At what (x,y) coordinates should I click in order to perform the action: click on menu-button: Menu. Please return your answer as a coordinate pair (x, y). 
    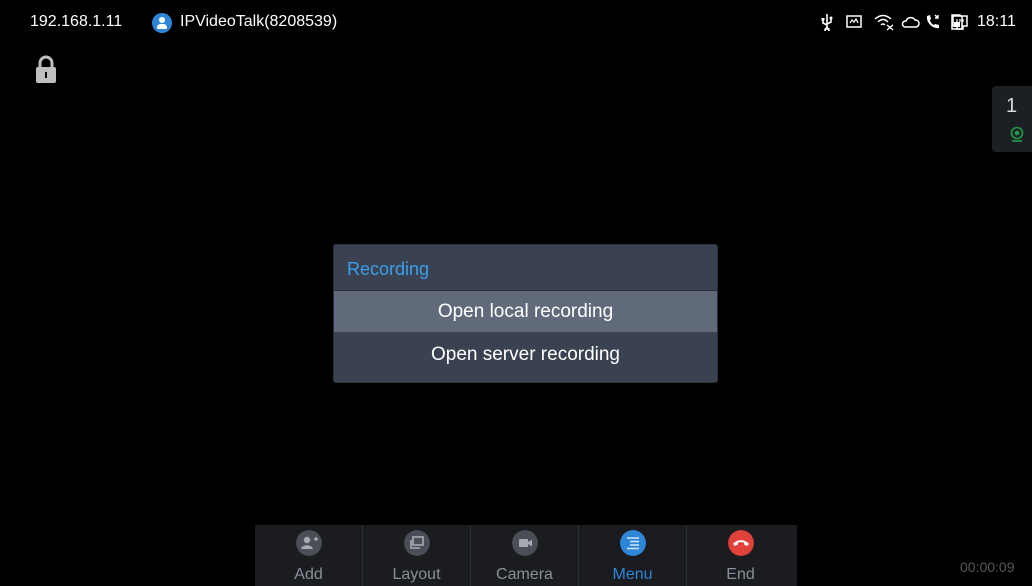
    Looking at the image, I should click on (633, 555).